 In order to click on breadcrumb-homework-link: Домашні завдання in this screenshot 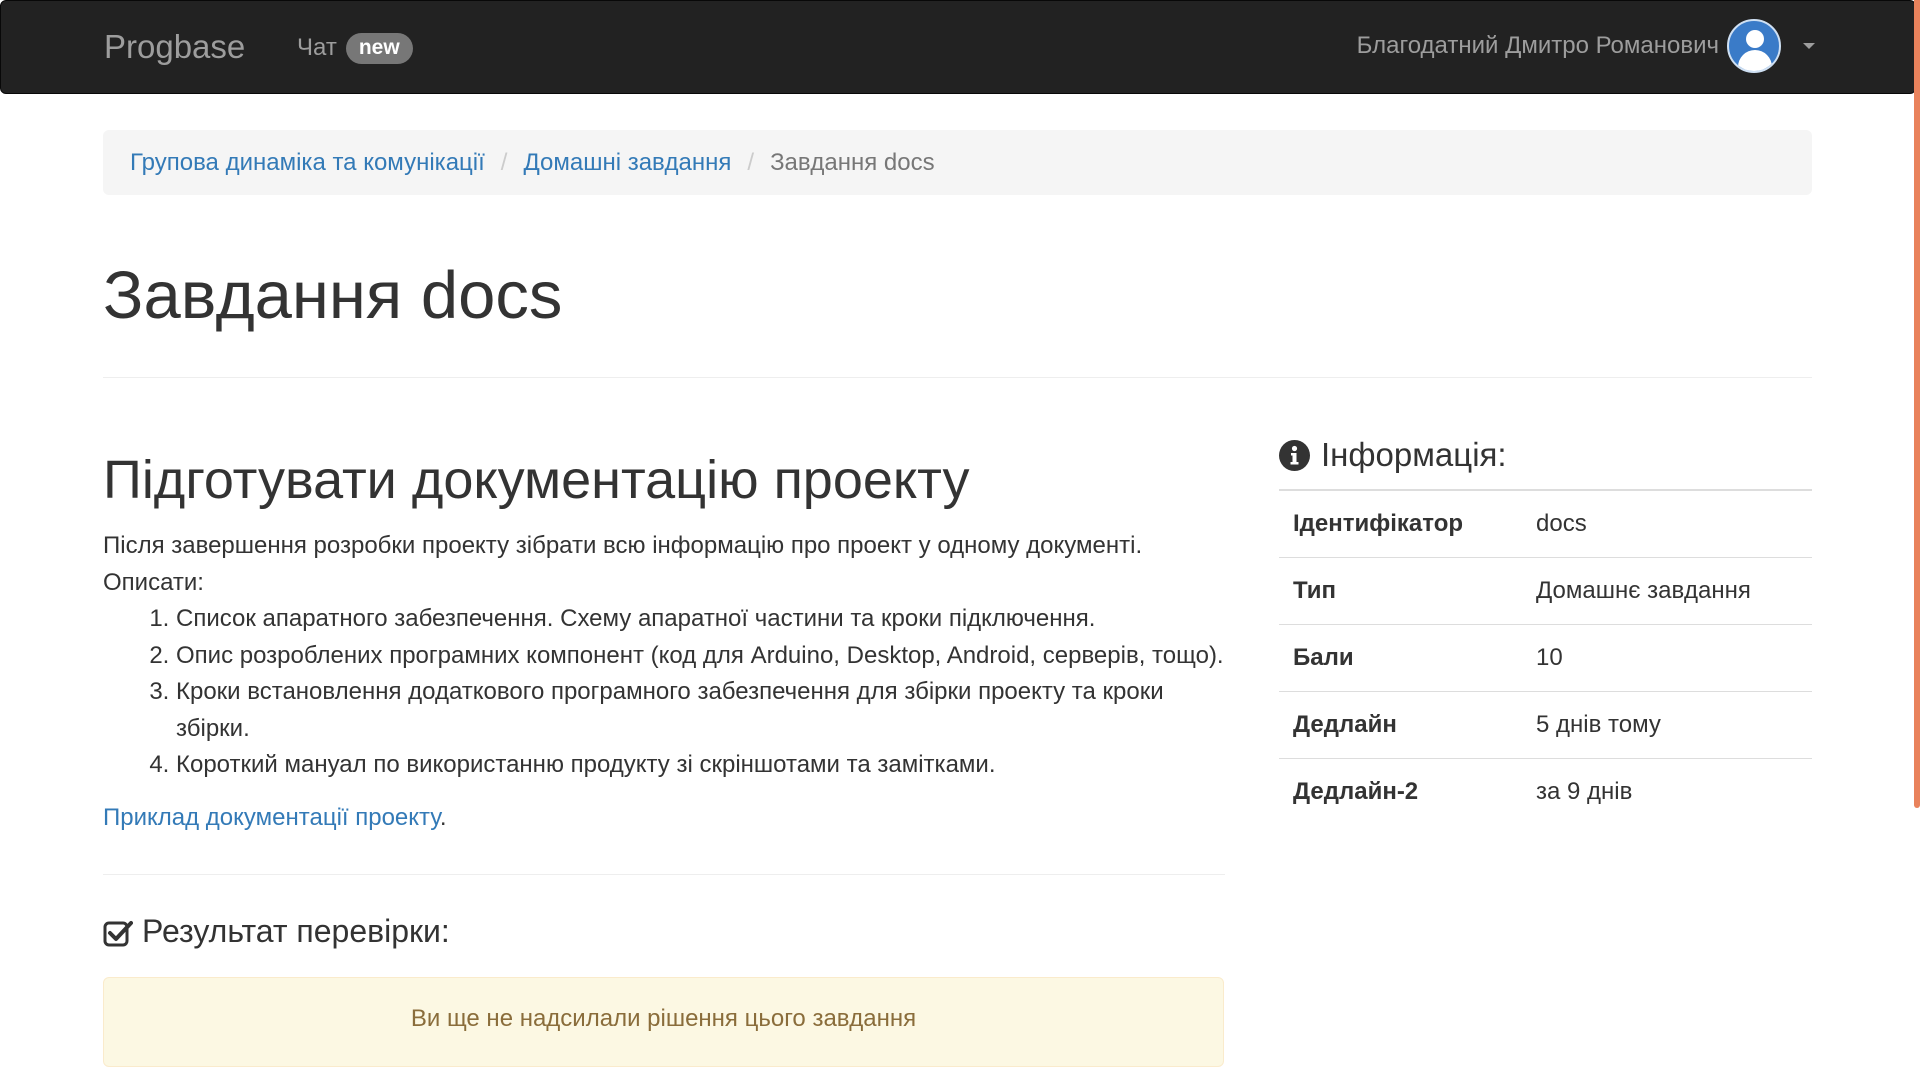, I will do `click(627, 163)`.